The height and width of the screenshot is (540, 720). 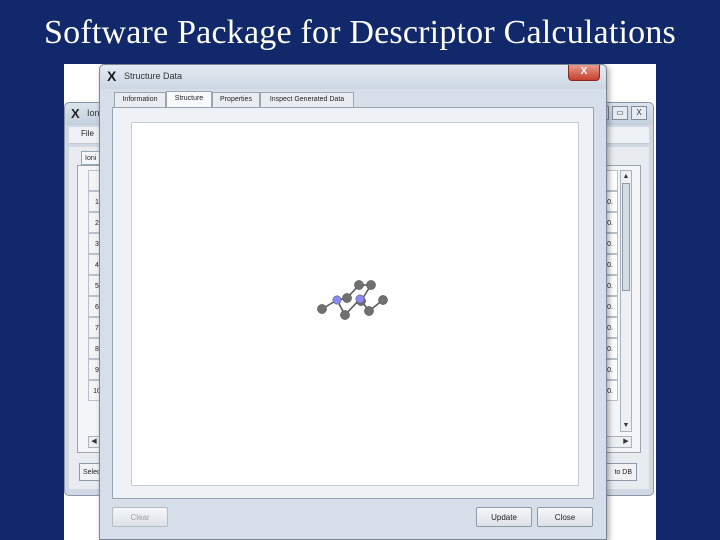 I want to click on scroll-thumb, so click(x=626, y=237).